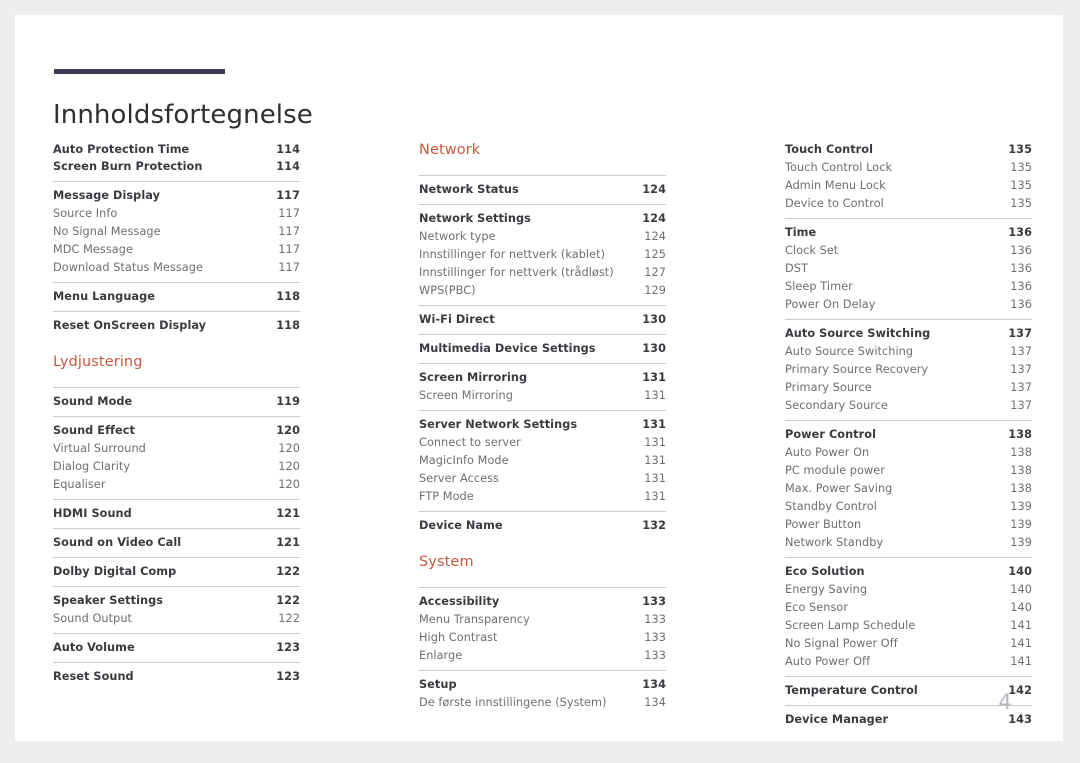  Describe the element at coordinates (176, 597) in the screenshot. I see `toc-entry-primary: Speaker Settings 122` at that location.